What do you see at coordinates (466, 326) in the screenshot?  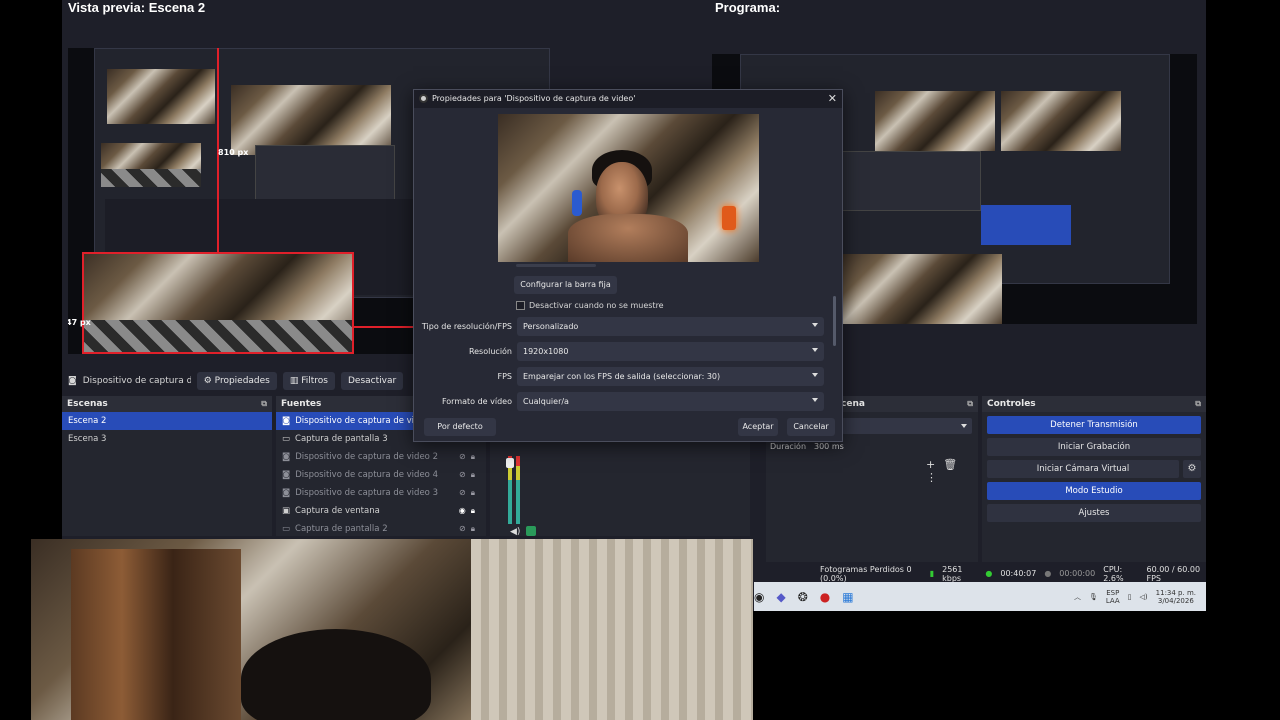 I see `resolution-type-label: Tipo de resolución/FPS` at bounding box center [466, 326].